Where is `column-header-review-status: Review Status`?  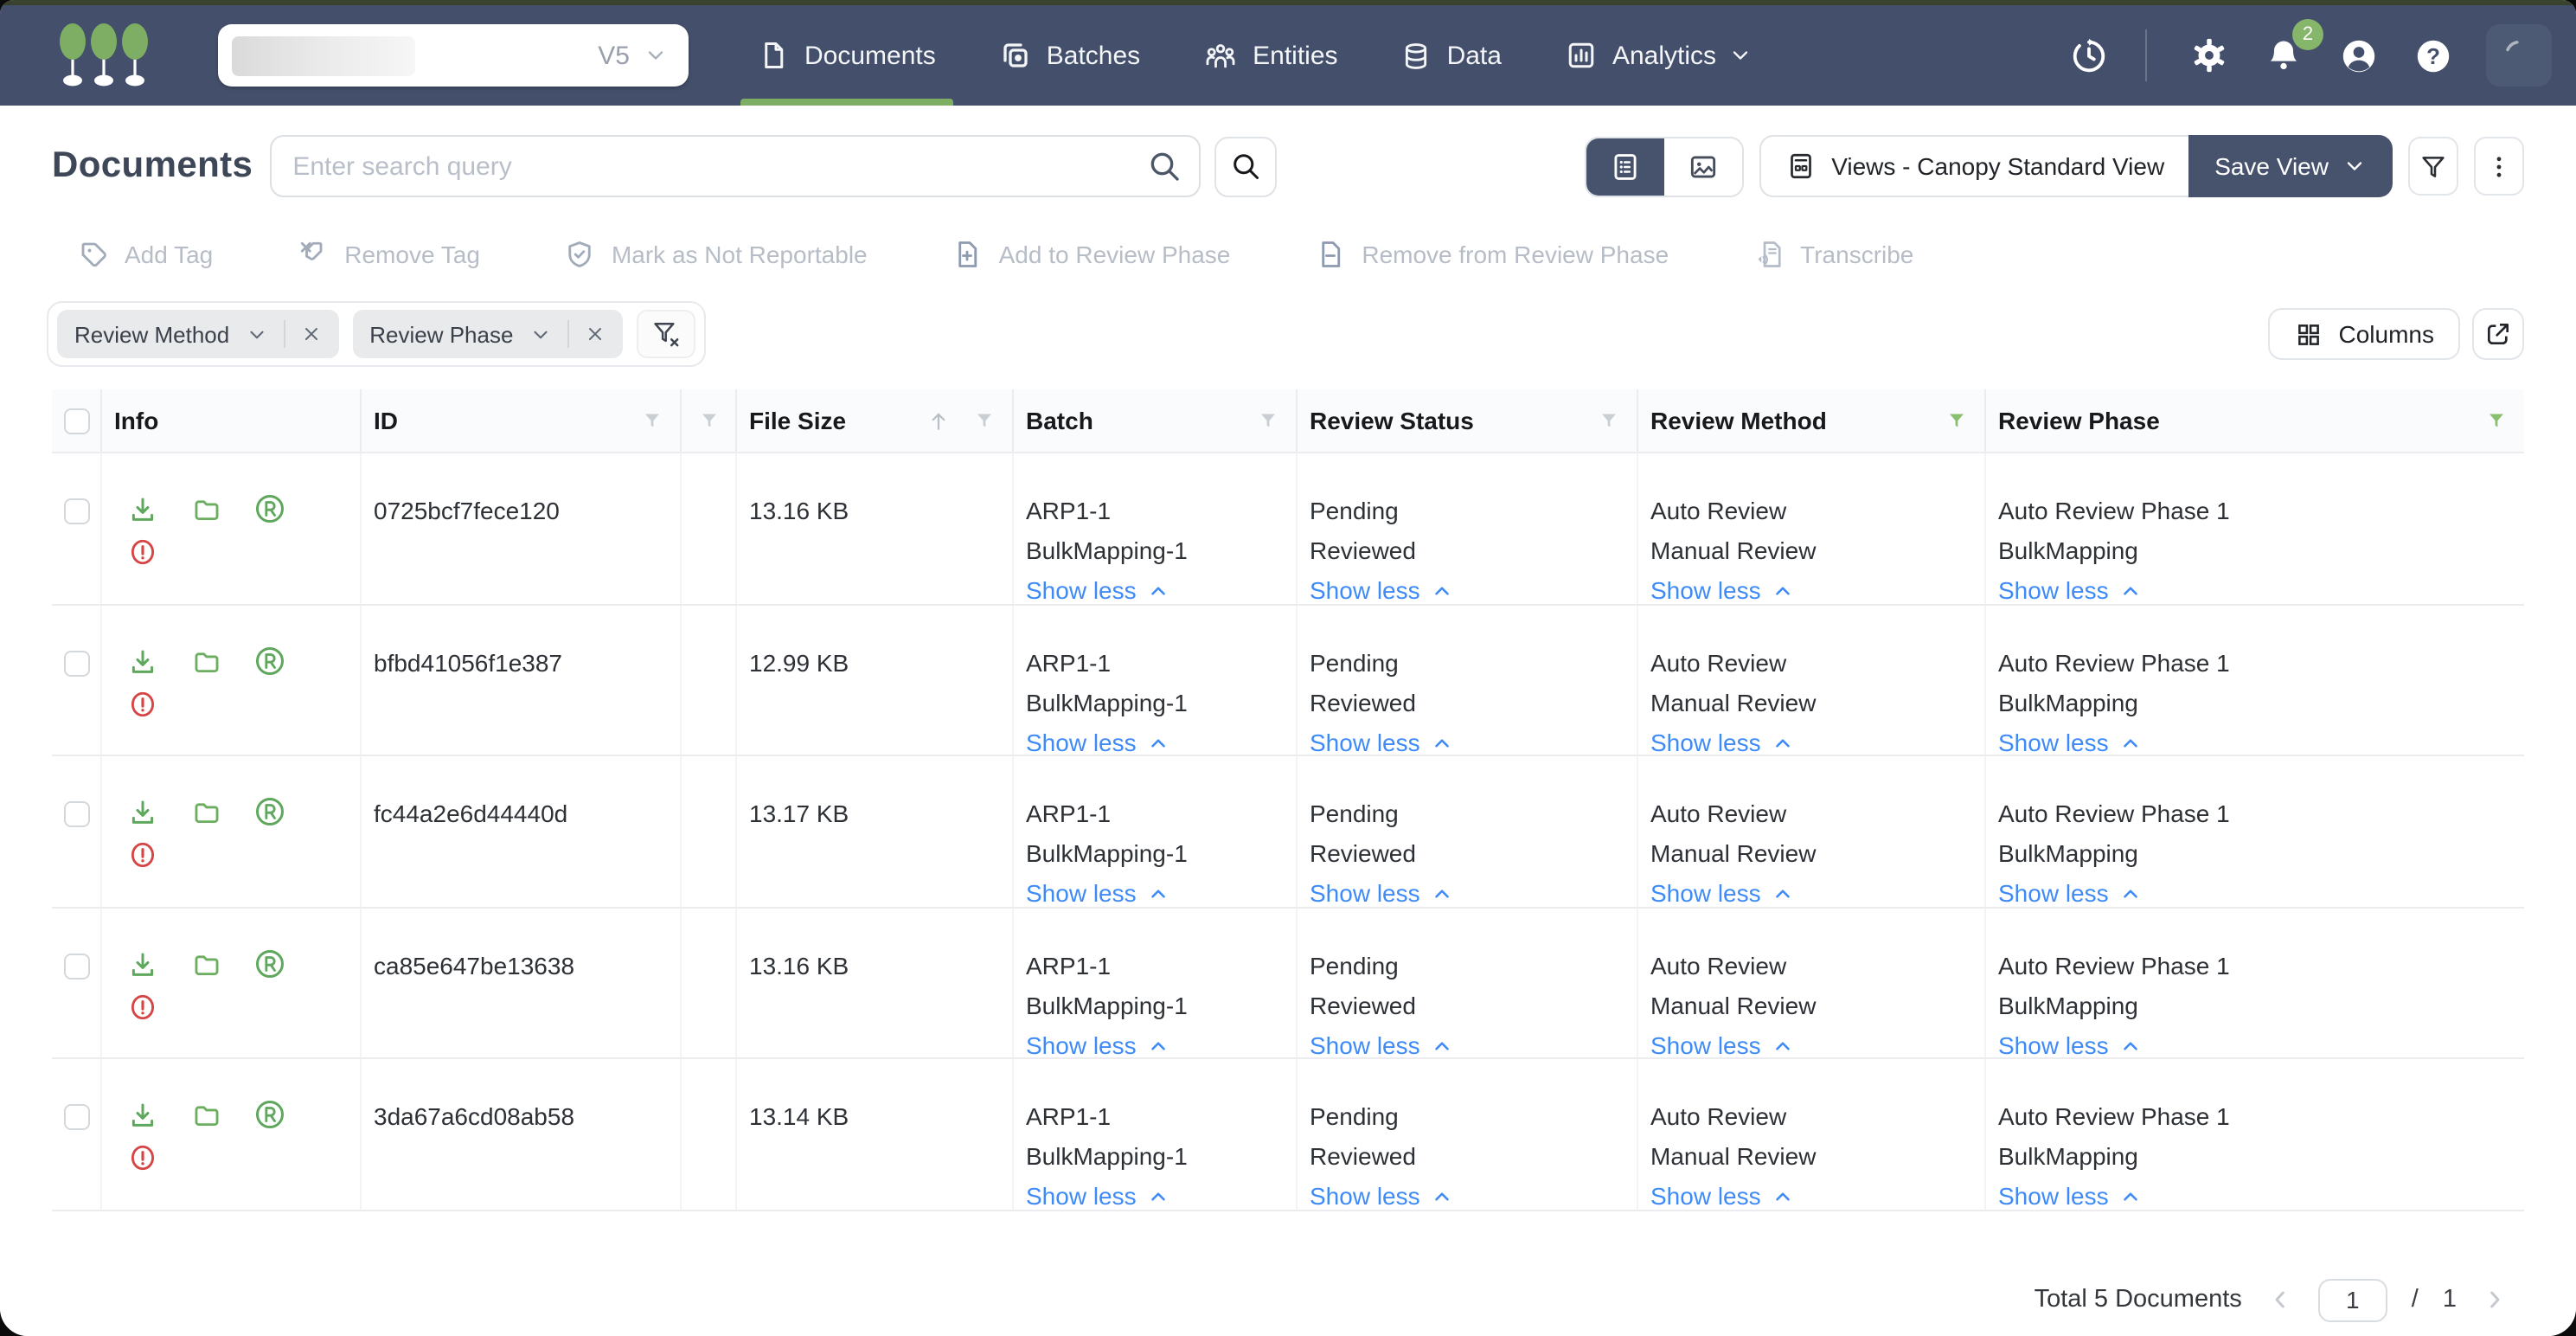 column-header-review-status: Review Status is located at coordinates (1468, 420).